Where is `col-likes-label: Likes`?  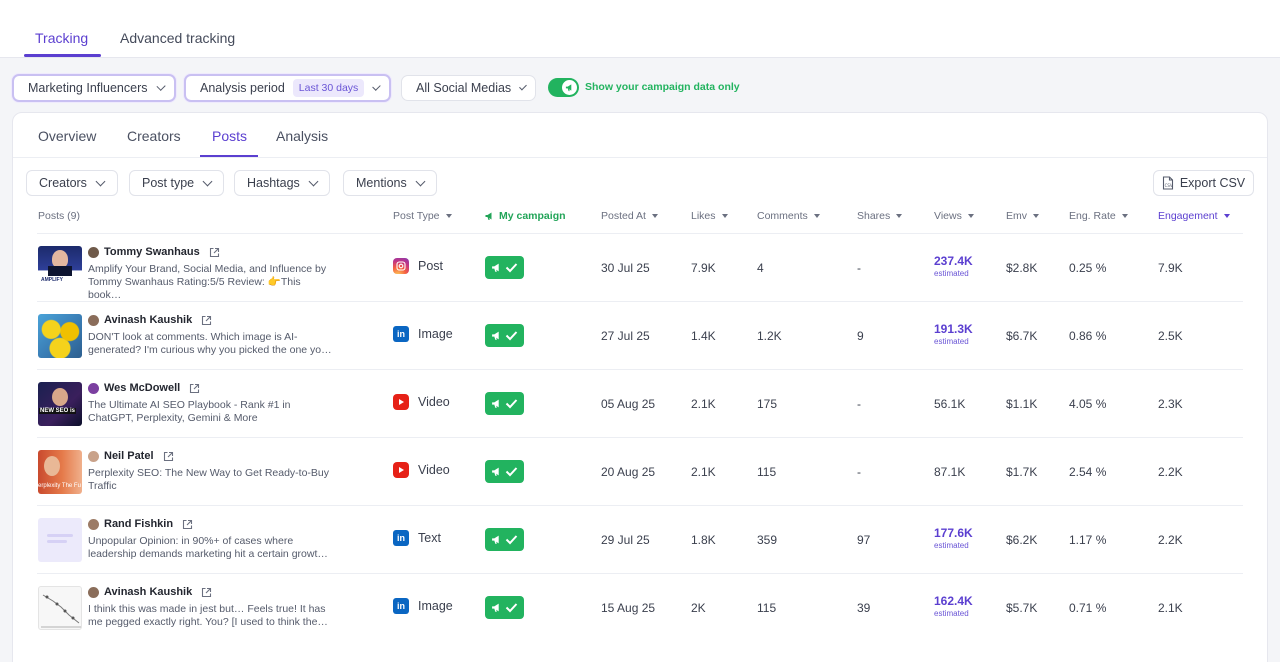 col-likes-label: Likes is located at coordinates (703, 216).